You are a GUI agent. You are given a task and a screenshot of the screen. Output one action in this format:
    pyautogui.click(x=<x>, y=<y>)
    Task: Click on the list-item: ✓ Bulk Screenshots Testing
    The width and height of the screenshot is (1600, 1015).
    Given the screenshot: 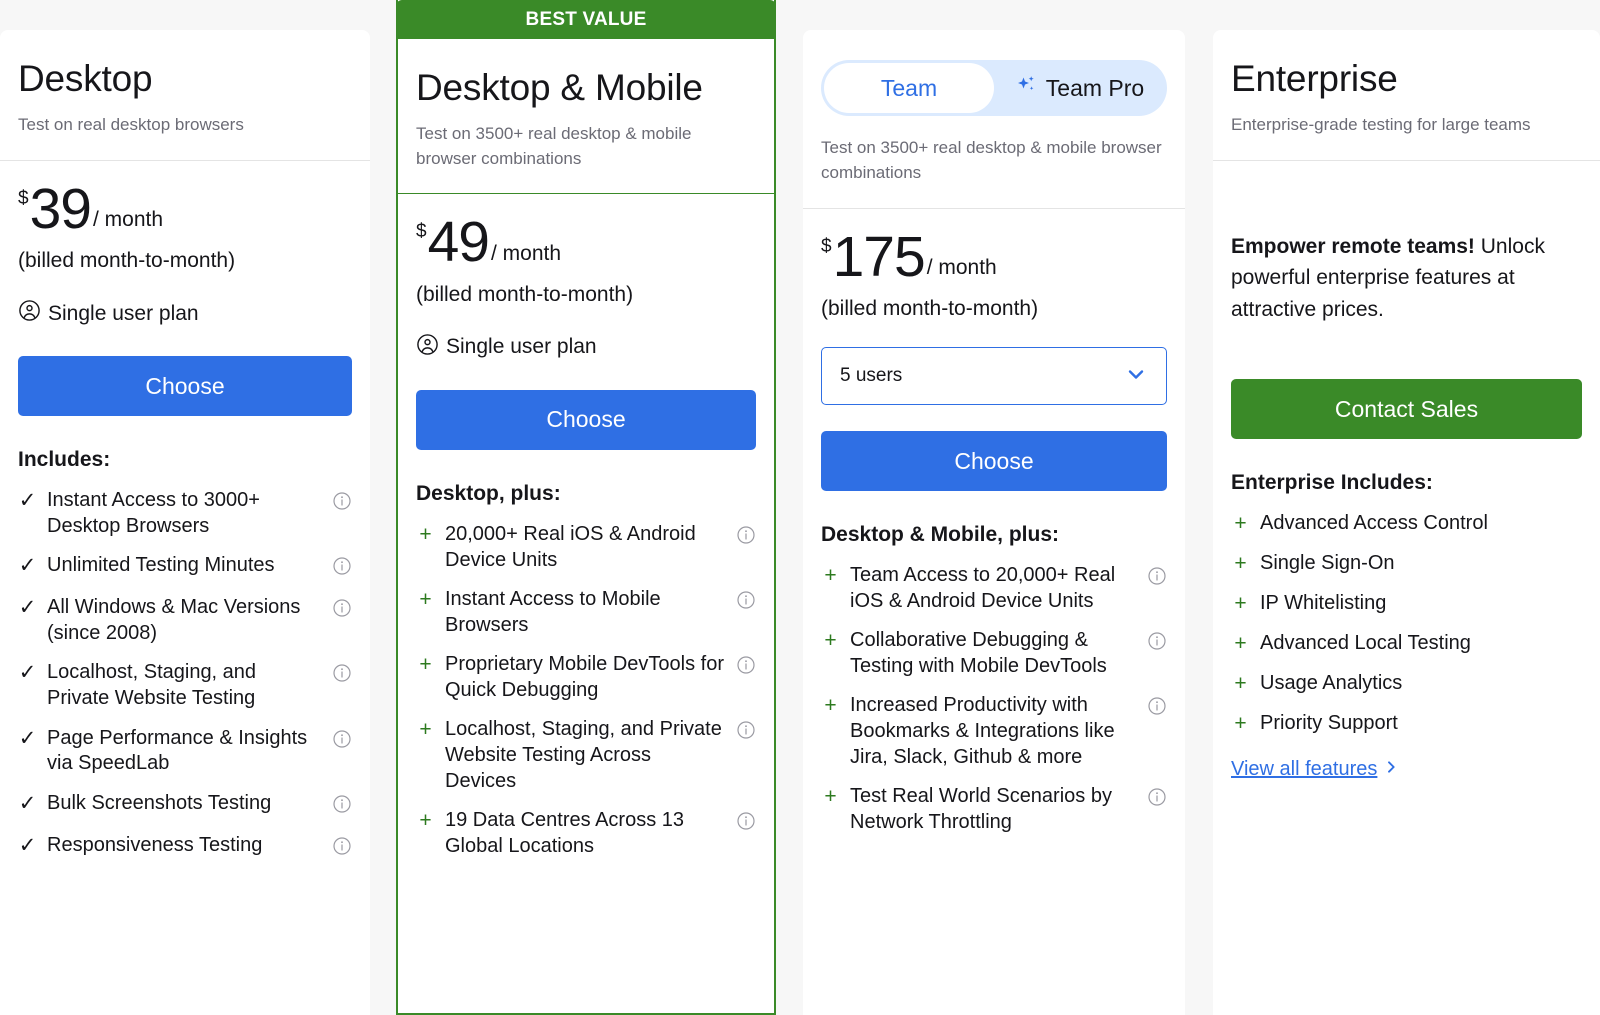 What is the action you would take?
    pyautogui.click(x=185, y=805)
    